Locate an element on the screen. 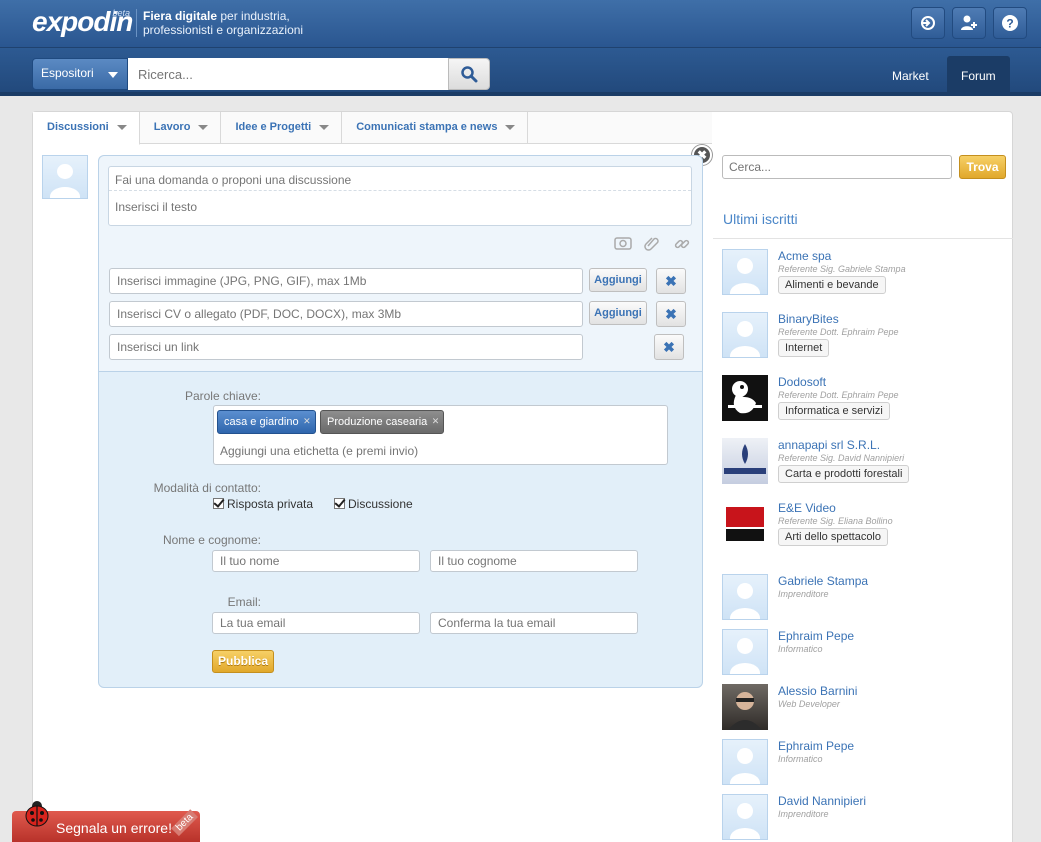 The height and width of the screenshot is (842, 1041). last-name-input is located at coordinates (534, 561).